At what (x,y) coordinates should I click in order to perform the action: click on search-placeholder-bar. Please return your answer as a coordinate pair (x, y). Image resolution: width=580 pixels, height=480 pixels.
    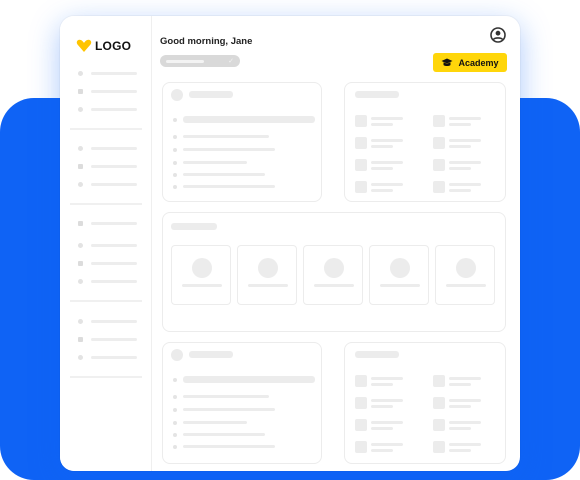
    Looking at the image, I should click on (185, 61).